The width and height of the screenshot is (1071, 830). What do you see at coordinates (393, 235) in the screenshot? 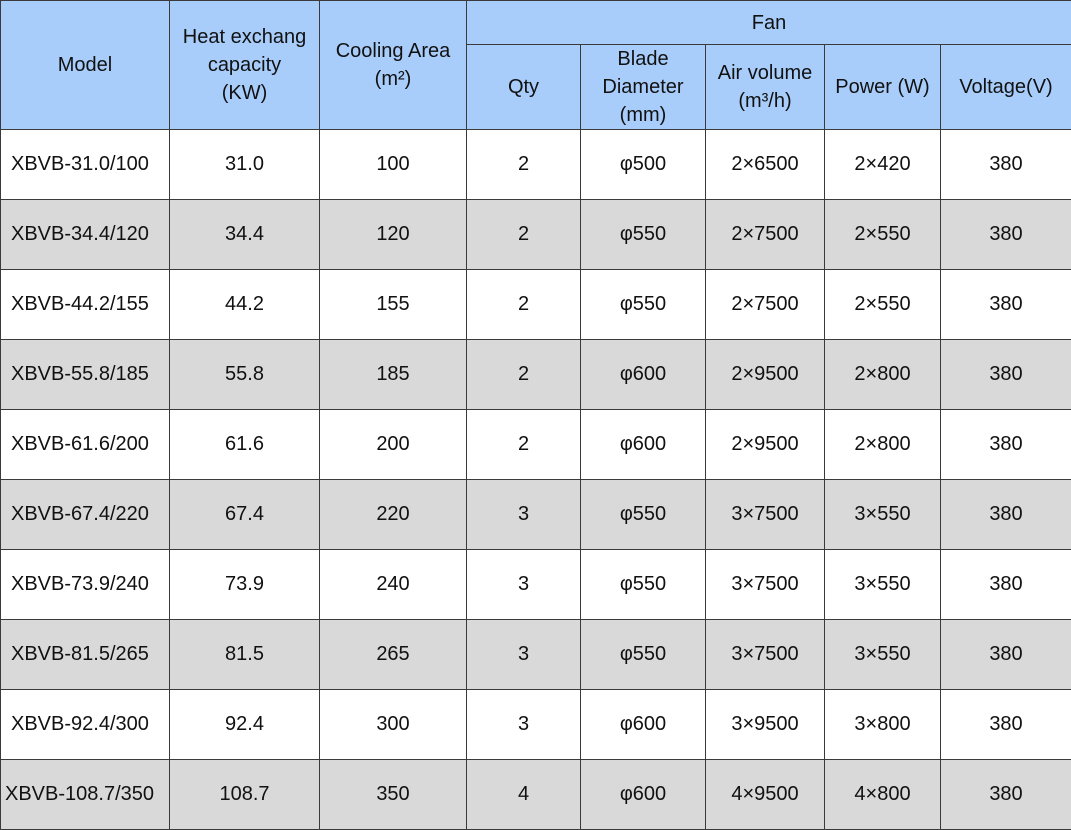
I see `cell-area: 120` at bounding box center [393, 235].